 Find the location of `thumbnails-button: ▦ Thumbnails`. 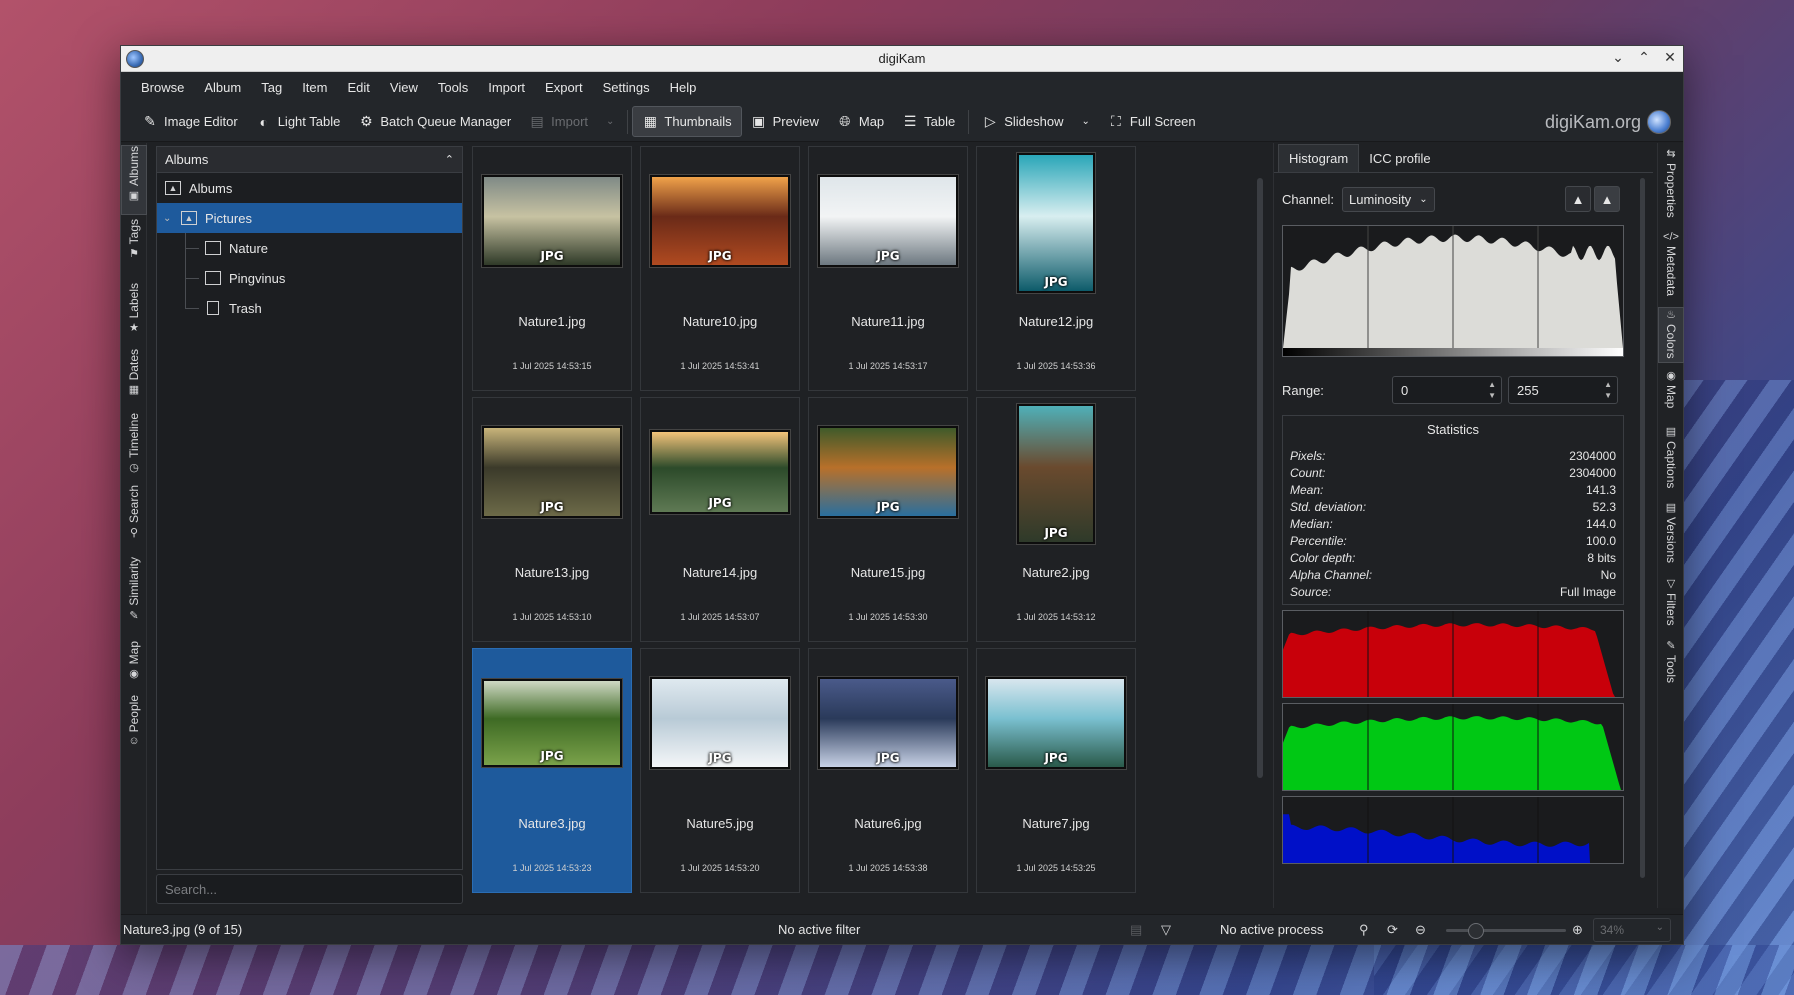

thumbnails-button: ▦ Thumbnails is located at coordinates (687, 121).